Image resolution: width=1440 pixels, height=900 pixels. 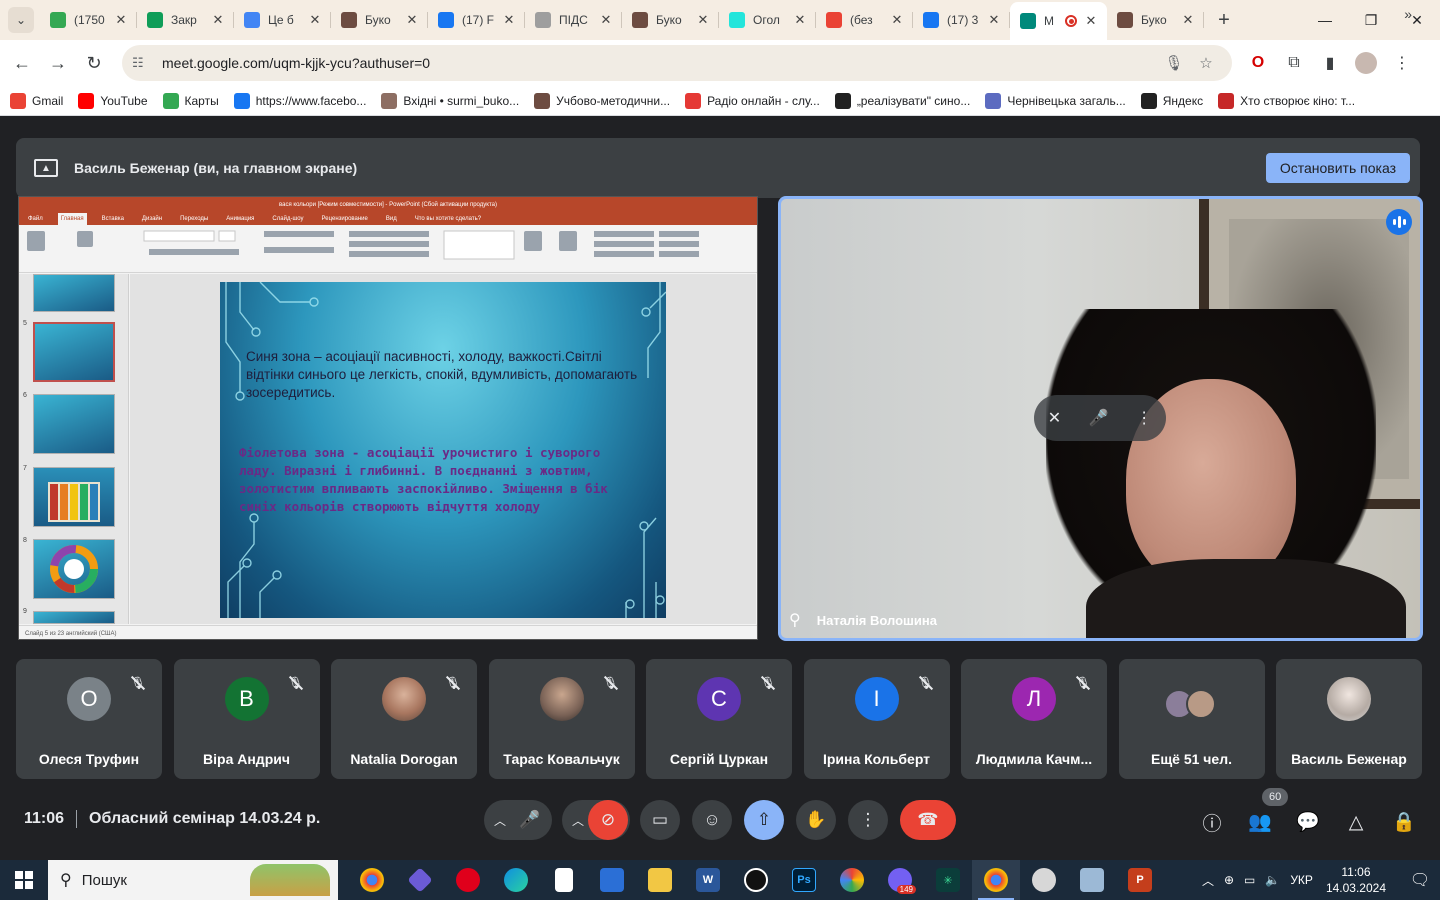 What do you see at coordinates (152, 219) in the screenshot?
I see `ppt-ribbon-tab: Дизайн` at bounding box center [152, 219].